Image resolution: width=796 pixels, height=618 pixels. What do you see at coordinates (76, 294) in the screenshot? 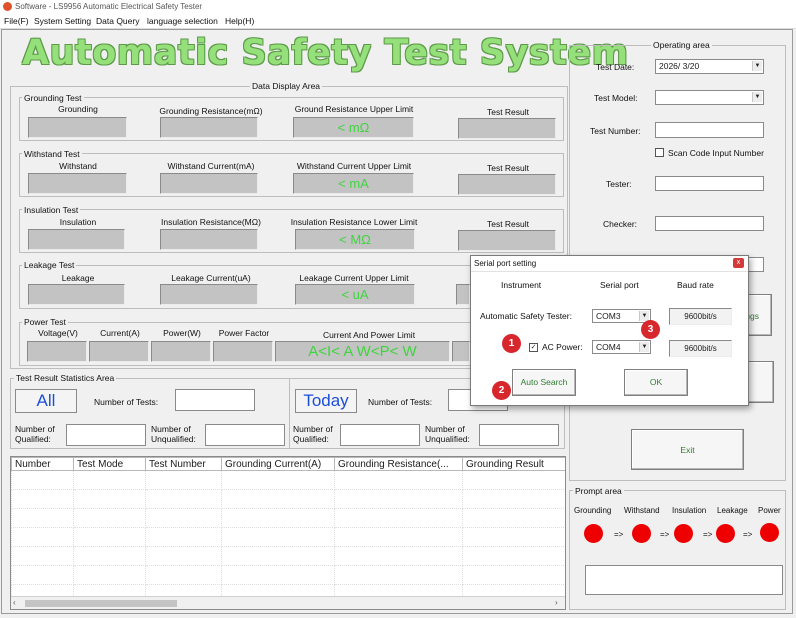
I see `leakage-status` at bounding box center [76, 294].